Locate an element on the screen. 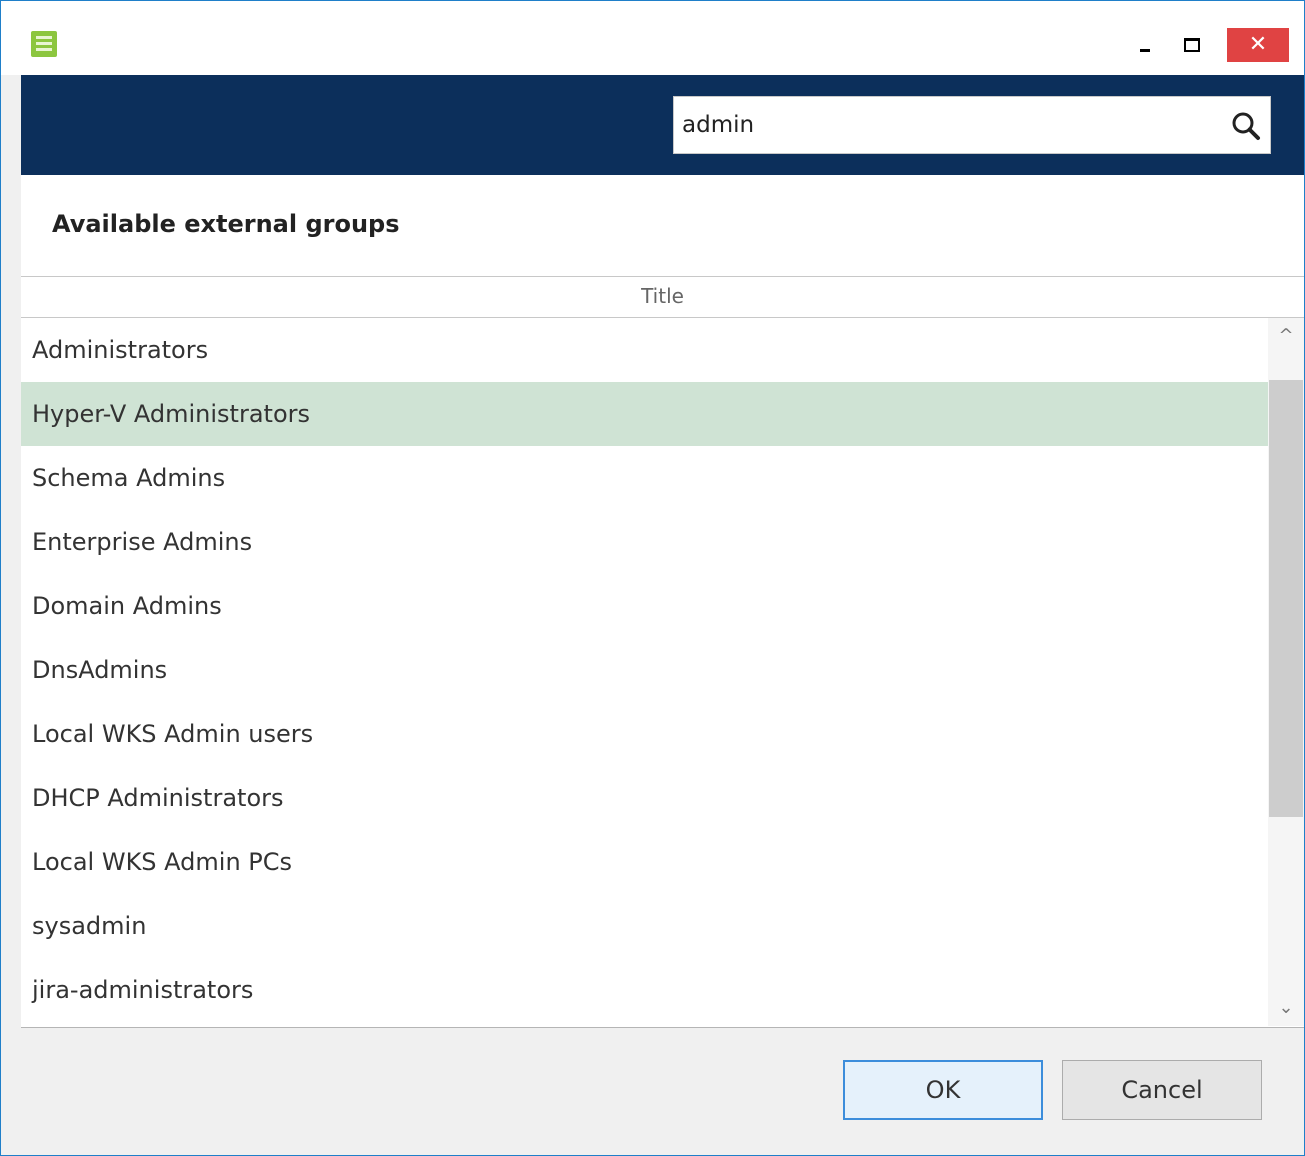 The width and height of the screenshot is (1305, 1156). close-button: ✕ is located at coordinates (1258, 45).